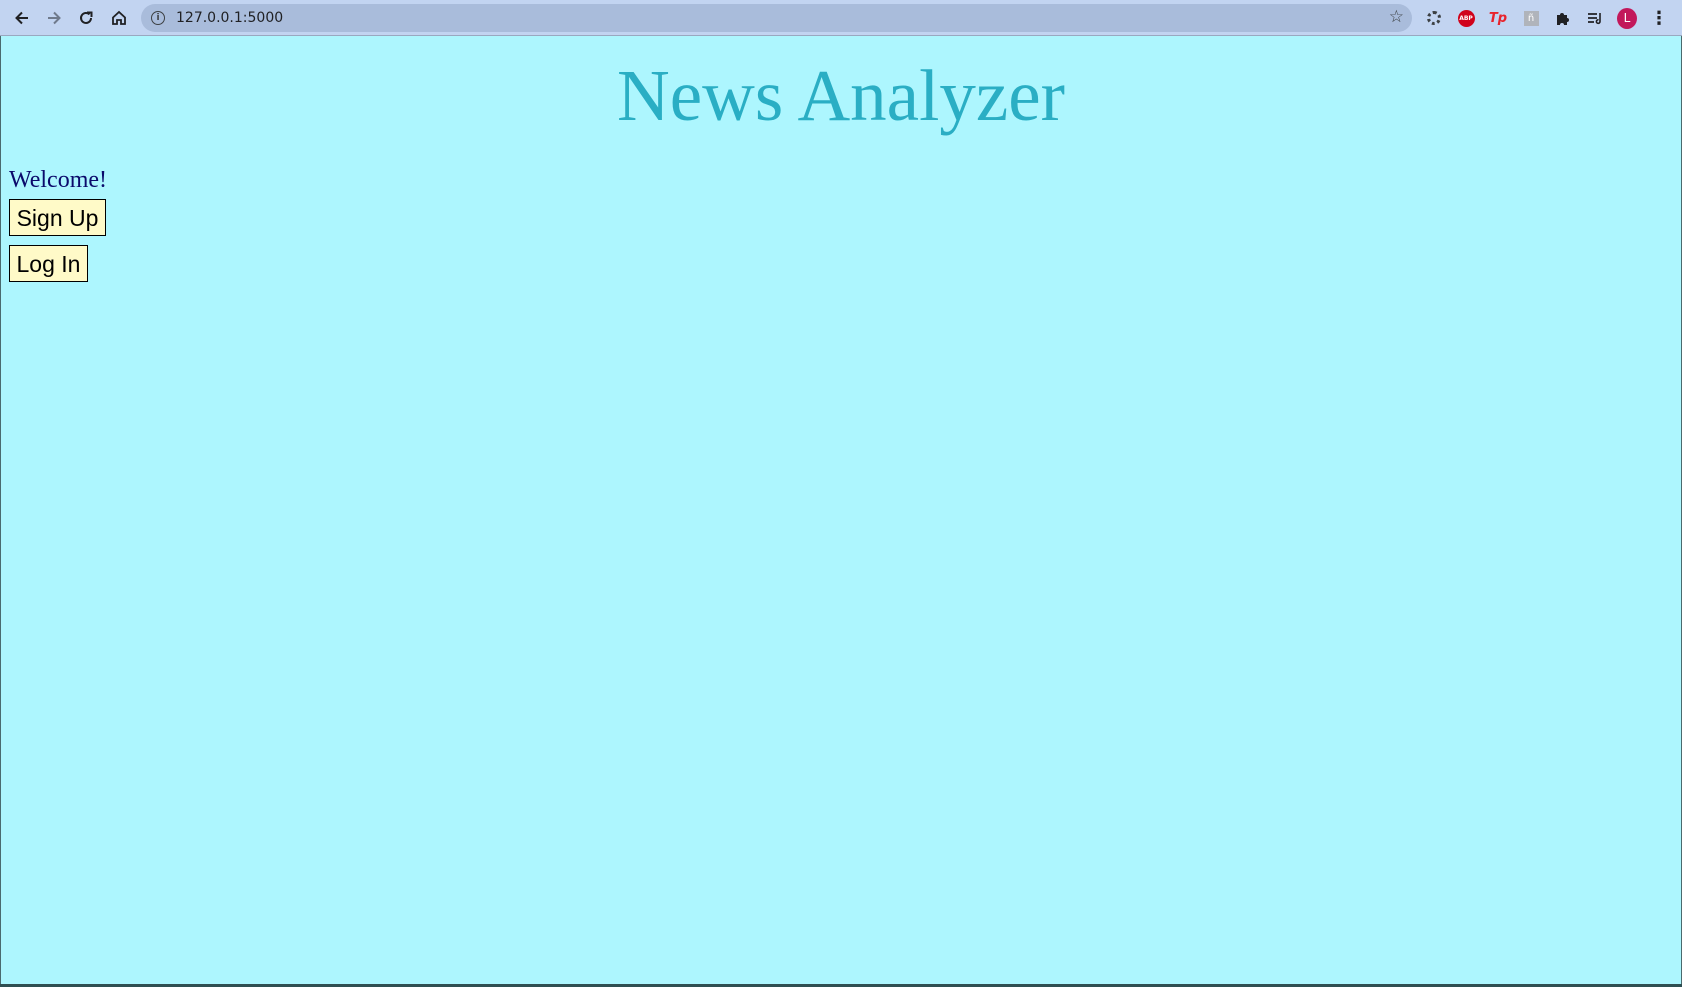 The height and width of the screenshot is (987, 1682). What do you see at coordinates (119, 18) in the screenshot?
I see `home-icon` at bounding box center [119, 18].